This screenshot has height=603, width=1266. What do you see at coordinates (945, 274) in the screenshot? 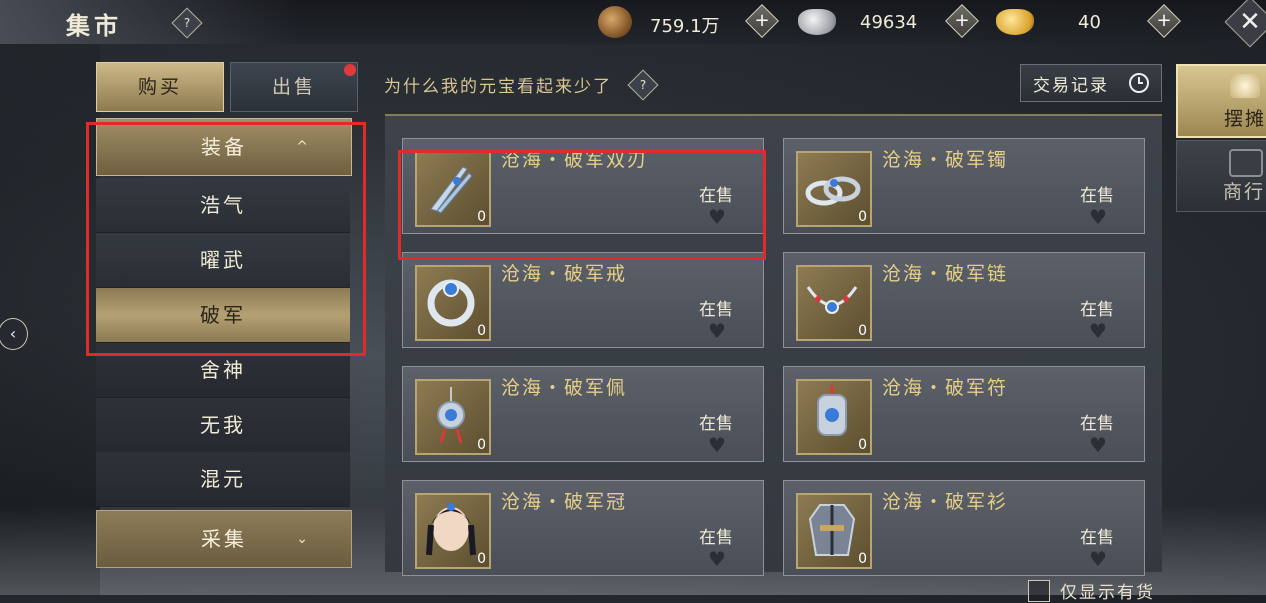
I see `item-name: 沧海・破军链` at bounding box center [945, 274].